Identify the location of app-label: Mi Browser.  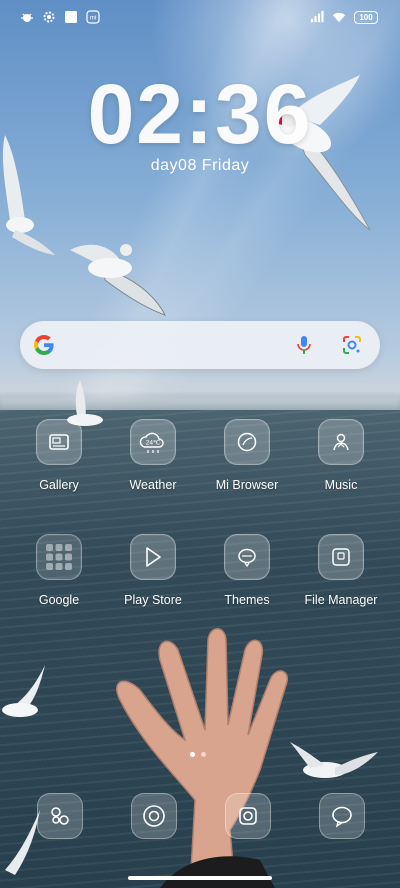
(247, 485).